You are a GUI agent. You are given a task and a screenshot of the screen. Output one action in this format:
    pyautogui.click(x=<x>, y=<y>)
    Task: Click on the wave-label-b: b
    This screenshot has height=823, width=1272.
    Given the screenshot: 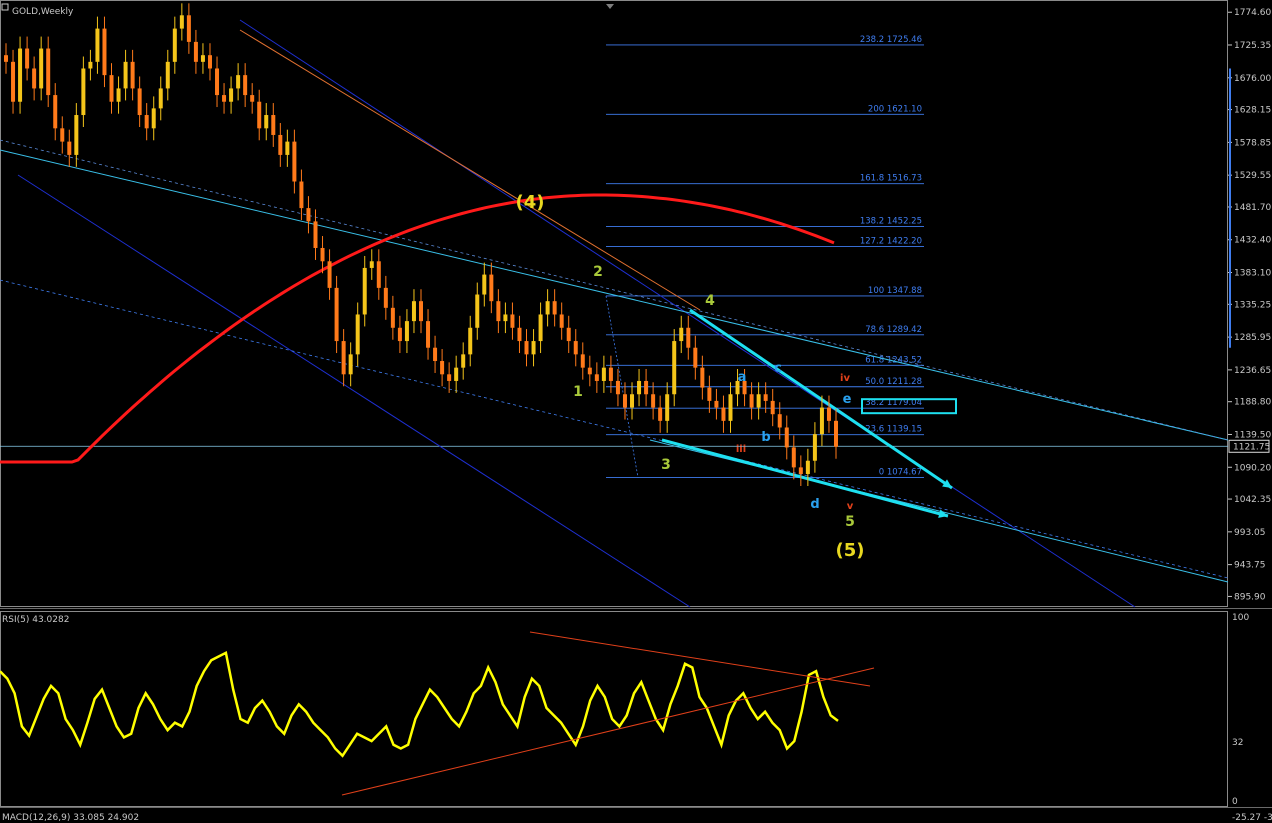 What is the action you would take?
    pyautogui.click(x=765, y=437)
    